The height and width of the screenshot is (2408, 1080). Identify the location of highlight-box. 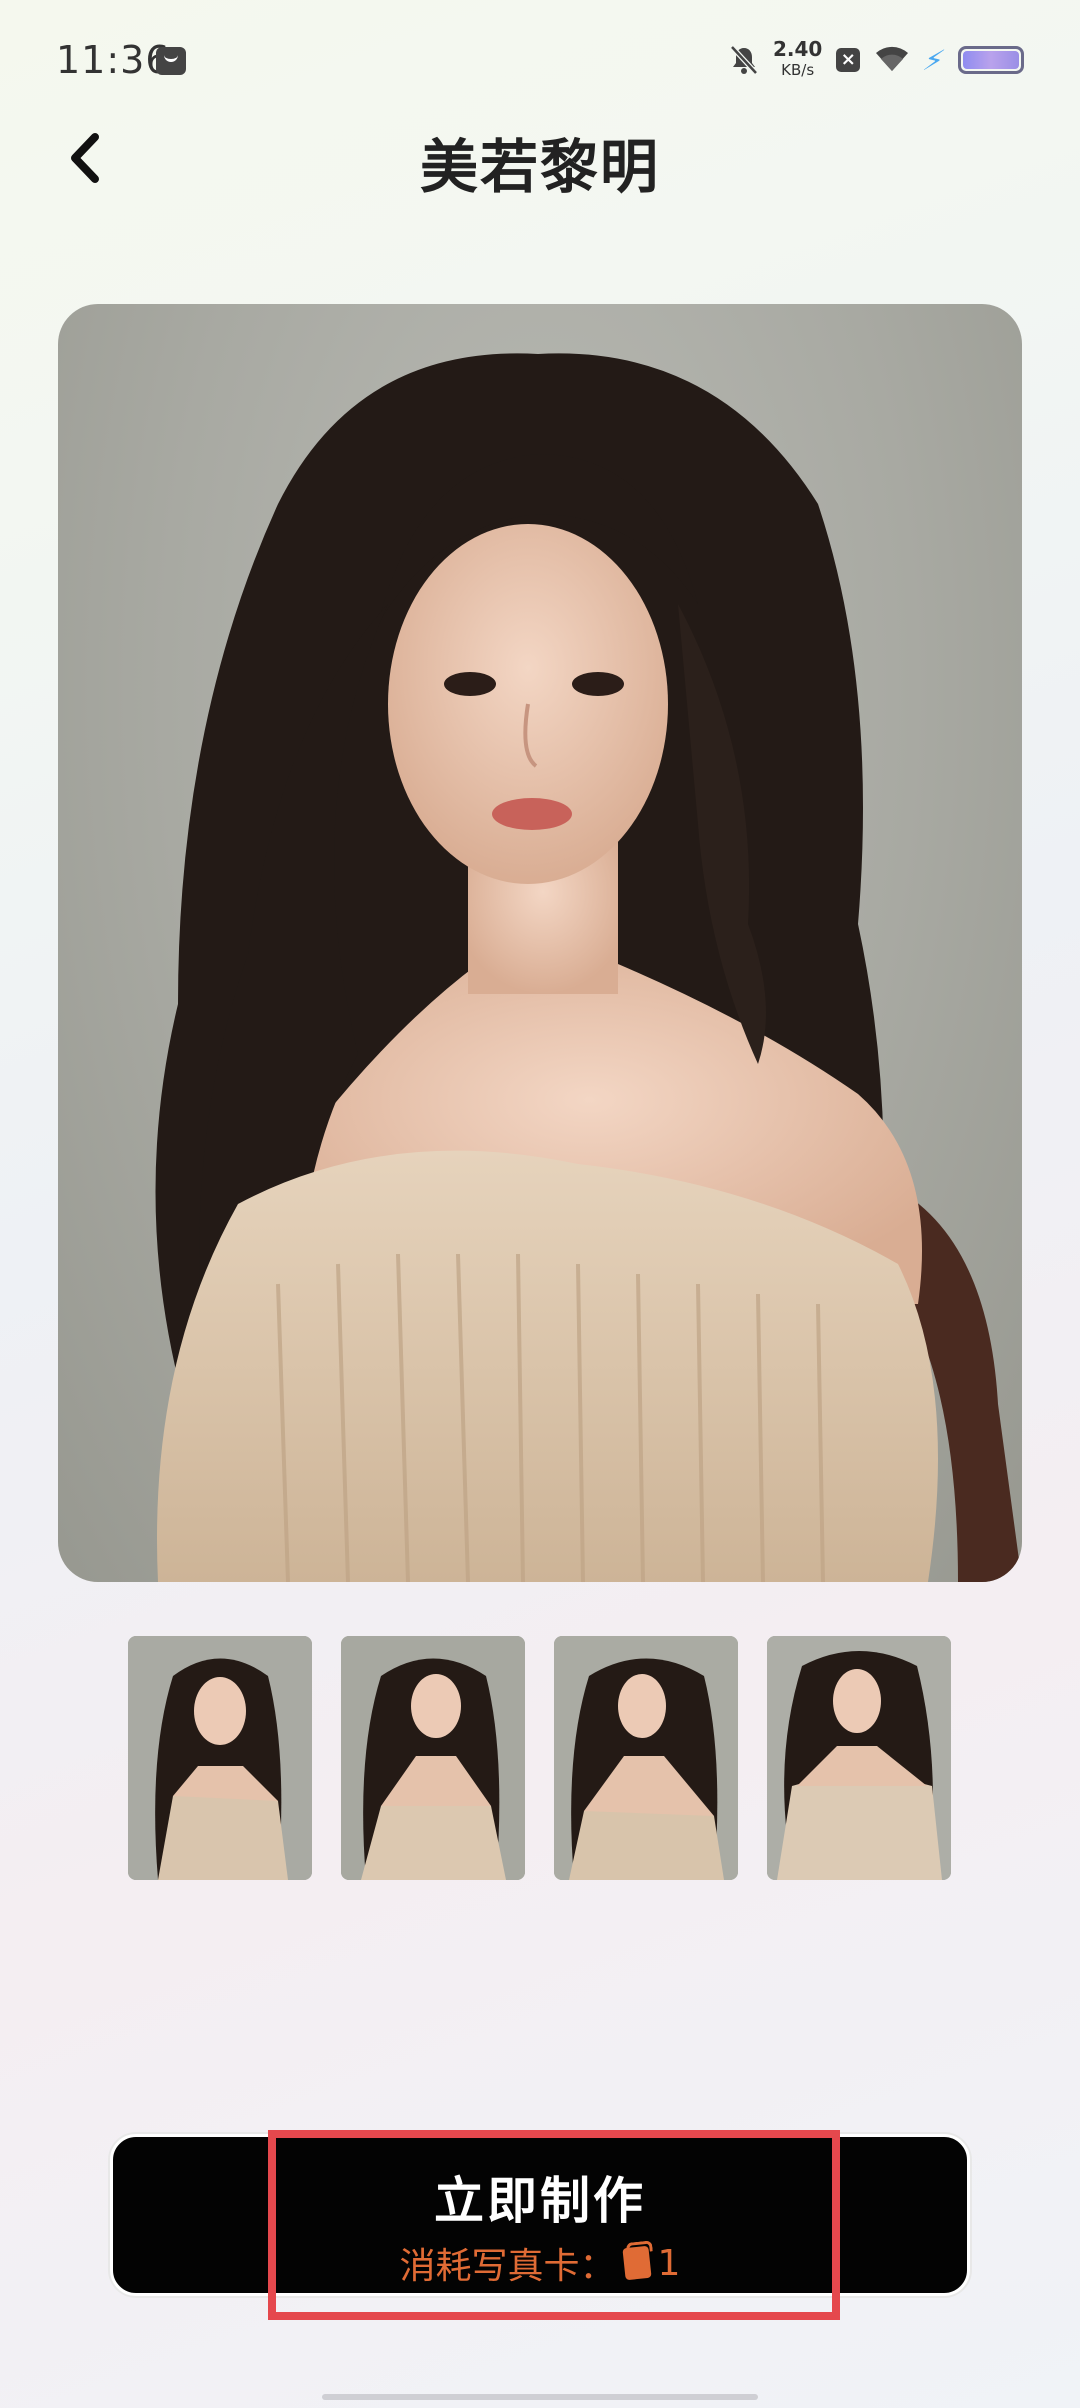
(554, 2225).